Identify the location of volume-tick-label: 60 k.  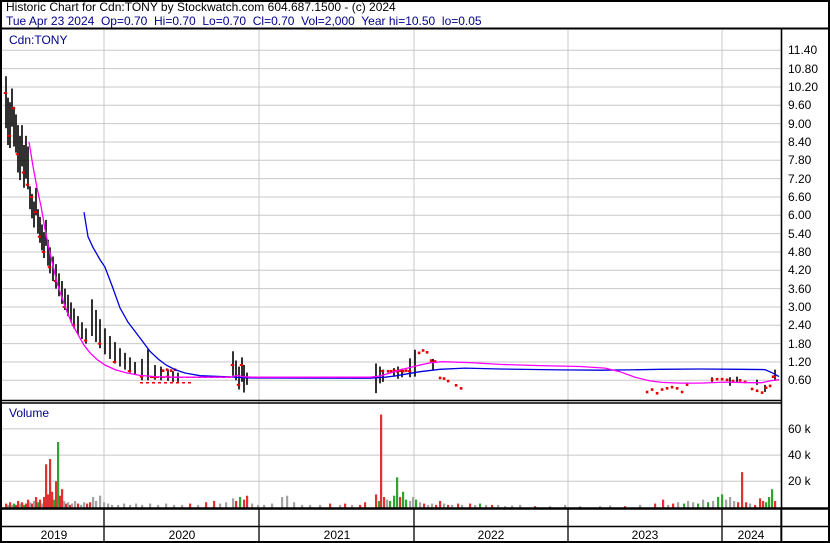
(799, 428).